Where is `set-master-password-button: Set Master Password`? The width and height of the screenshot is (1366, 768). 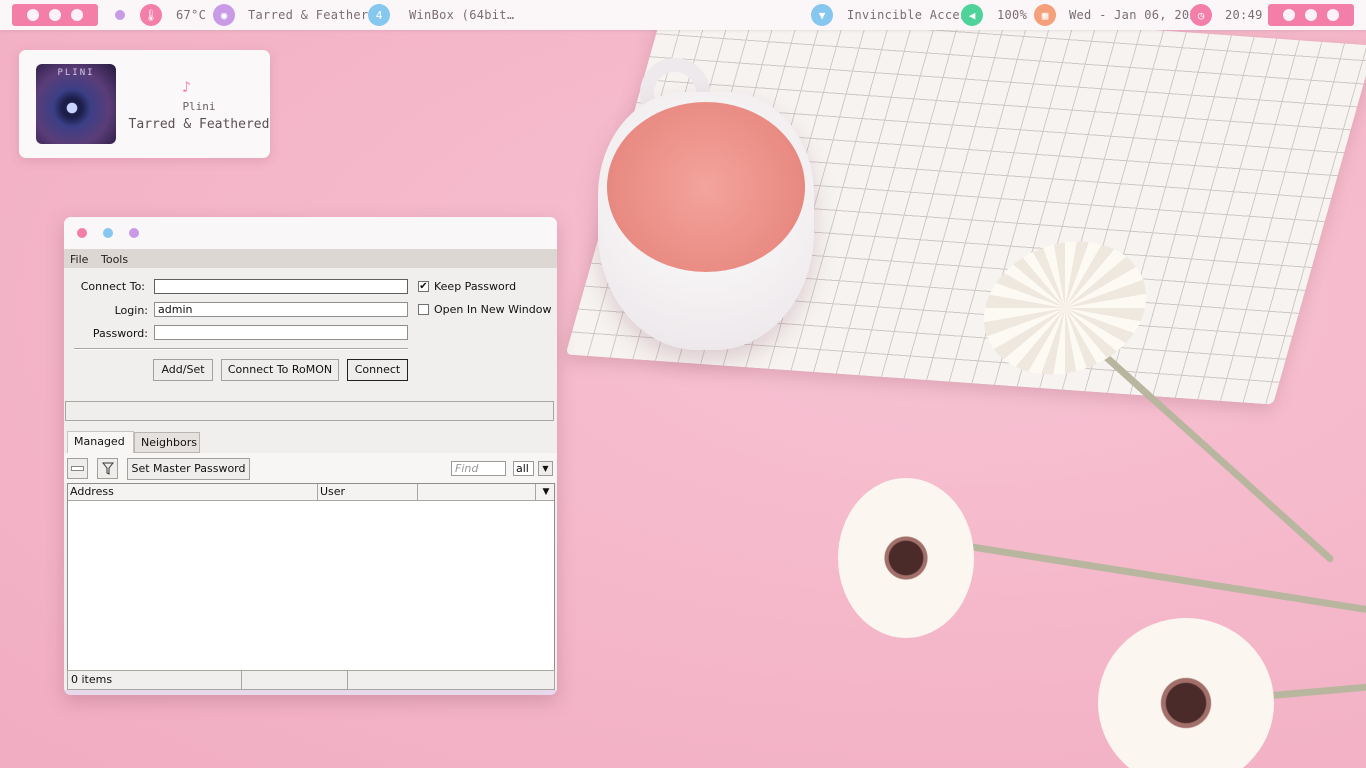 set-master-password-button: Set Master Password is located at coordinates (188, 469).